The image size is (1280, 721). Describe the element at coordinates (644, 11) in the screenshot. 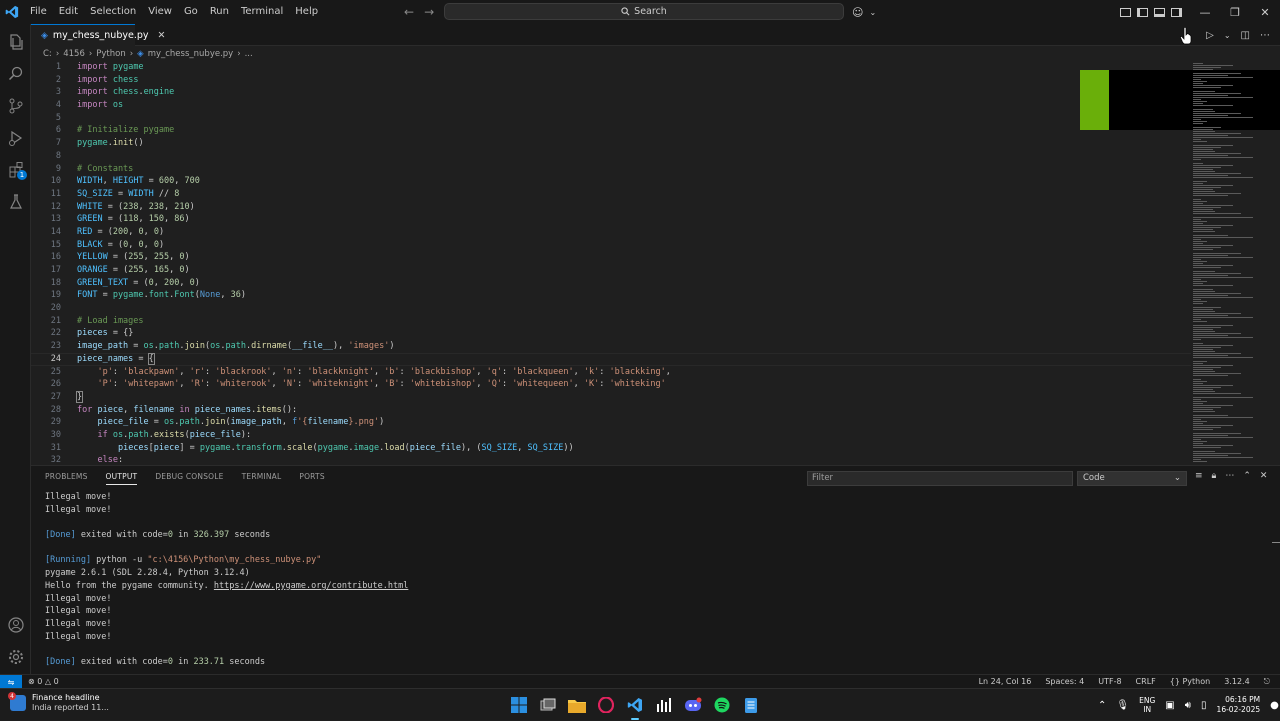

I see `command-center-search: Search` at that location.